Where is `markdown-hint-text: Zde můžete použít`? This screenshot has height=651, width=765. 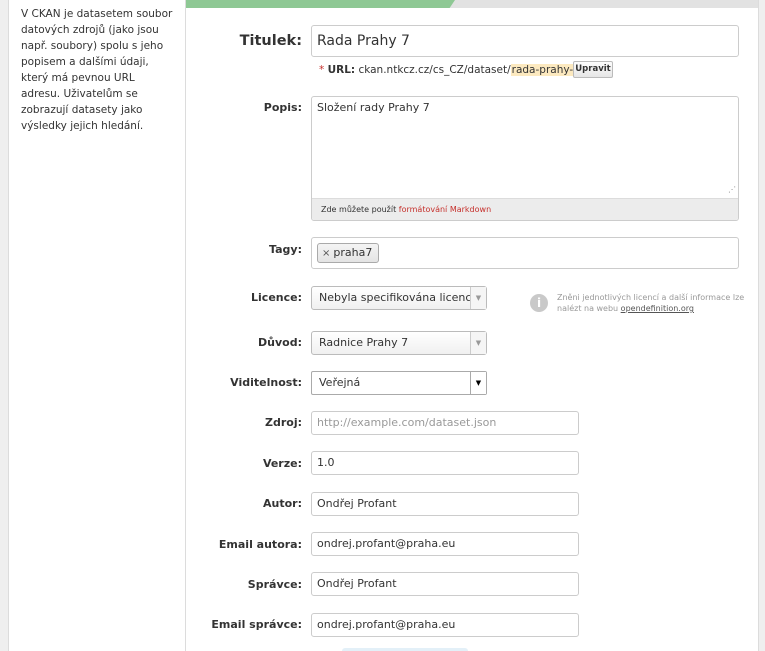 markdown-hint-text: Zde můžete použít is located at coordinates (359, 209).